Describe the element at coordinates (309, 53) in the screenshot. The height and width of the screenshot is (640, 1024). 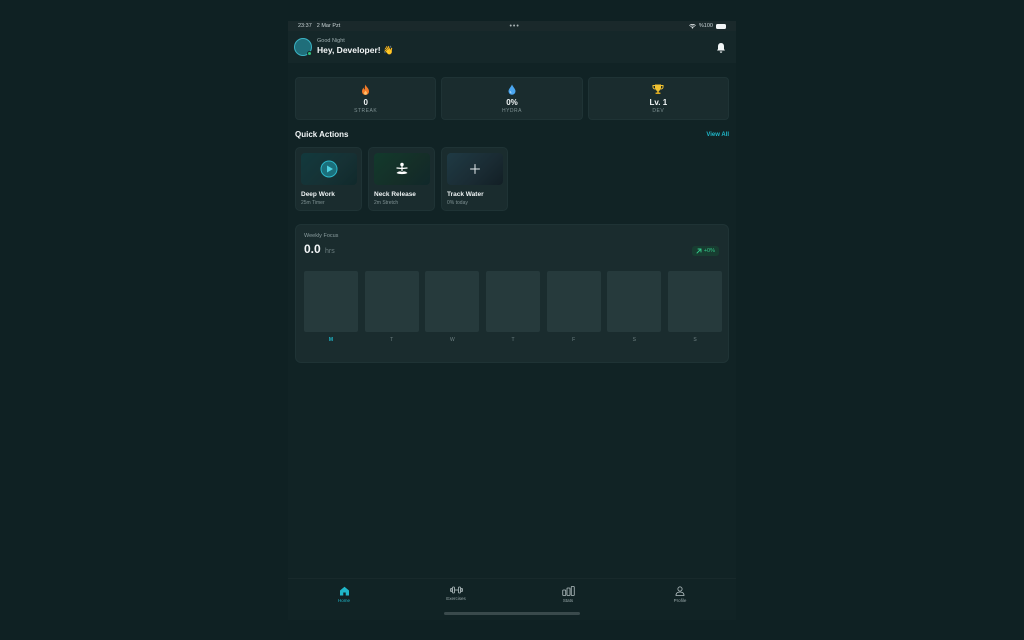
I see `online-indicator` at that location.